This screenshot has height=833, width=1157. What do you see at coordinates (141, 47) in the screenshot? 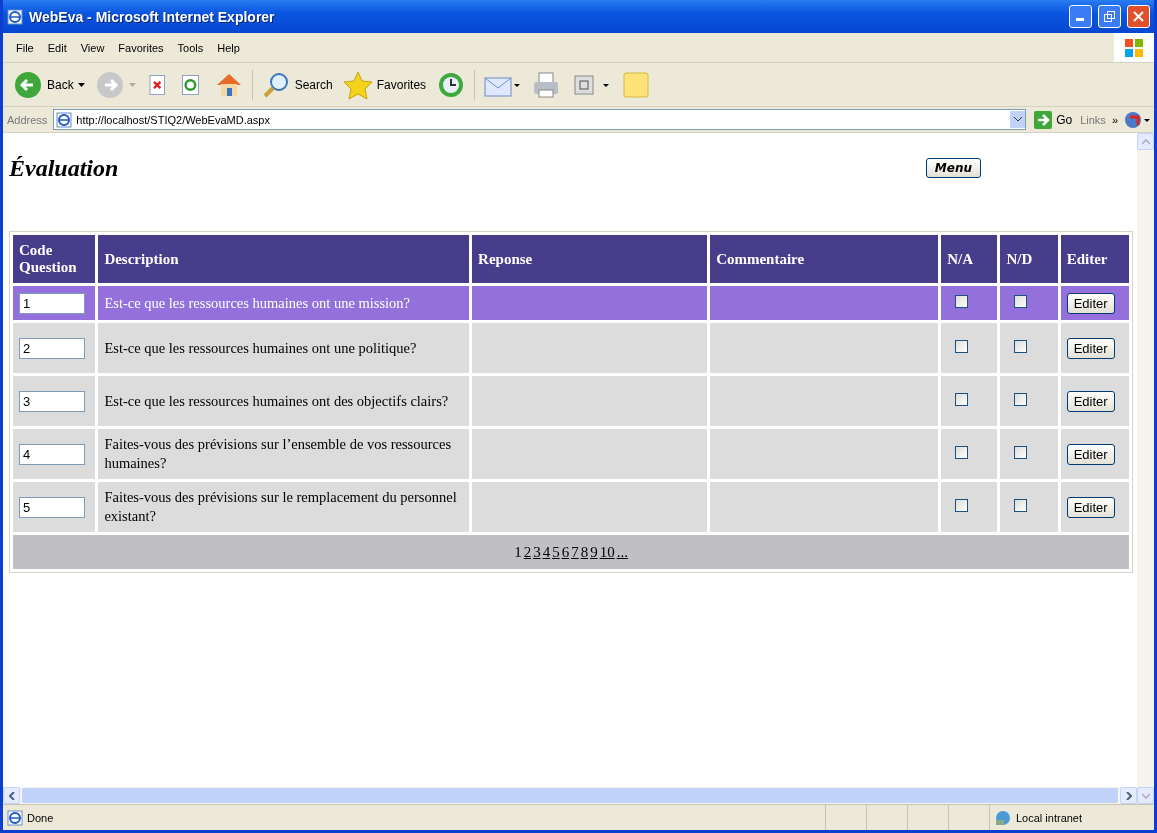
I see `menu-item: Favorites` at bounding box center [141, 47].